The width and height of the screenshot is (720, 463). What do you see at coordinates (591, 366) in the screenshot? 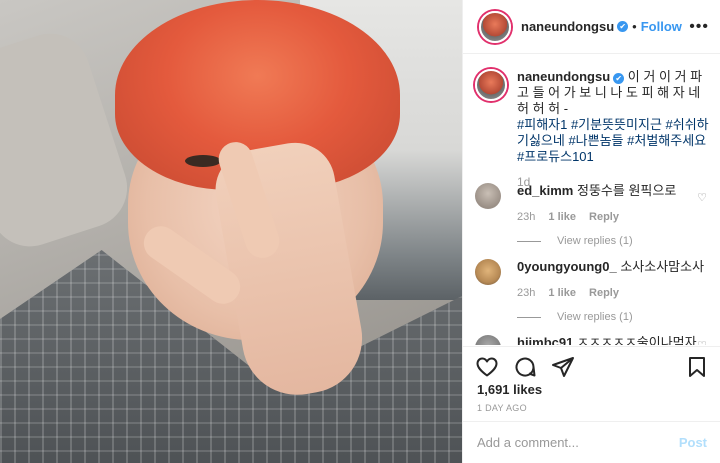
I see `action-bar` at bounding box center [591, 366].